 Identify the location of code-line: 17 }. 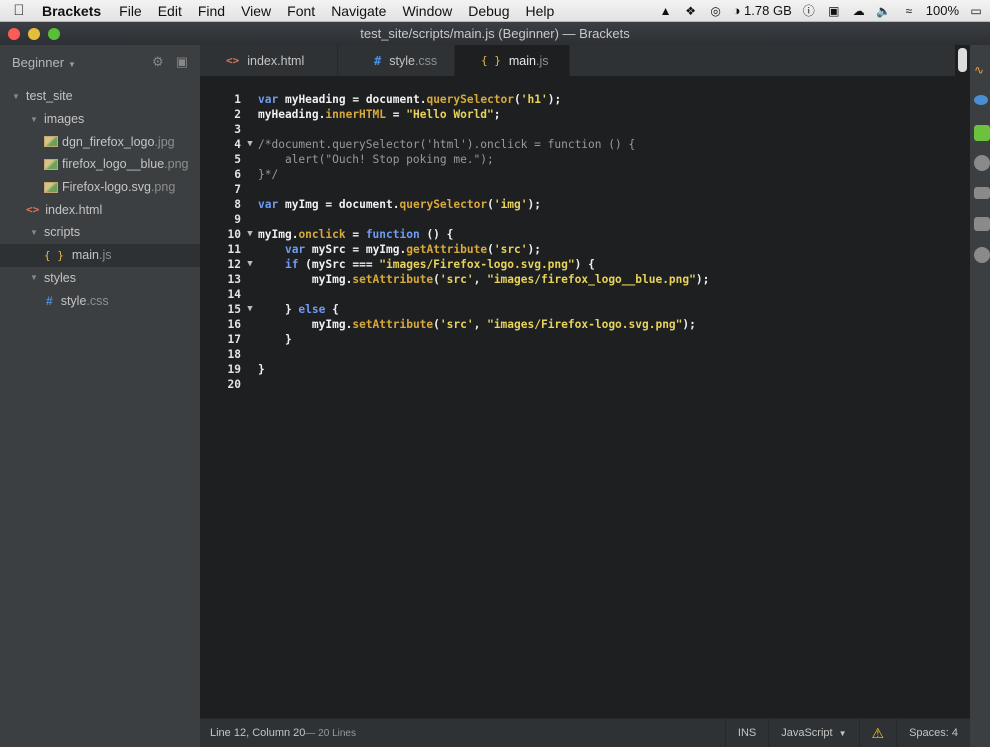
(454, 339).